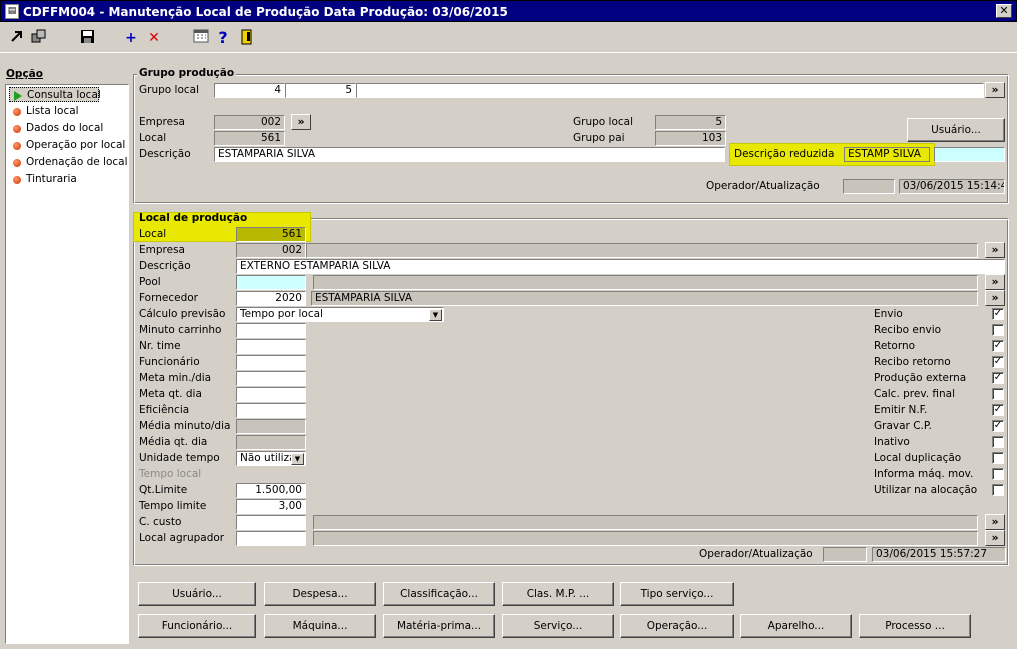  I want to click on export-icon, so click(17, 38).